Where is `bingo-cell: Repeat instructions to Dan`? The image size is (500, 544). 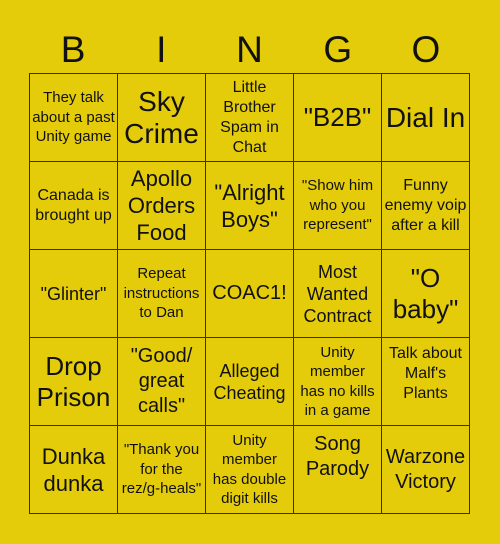
bingo-cell: Repeat instructions to Dan is located at coordinates (162, 294).